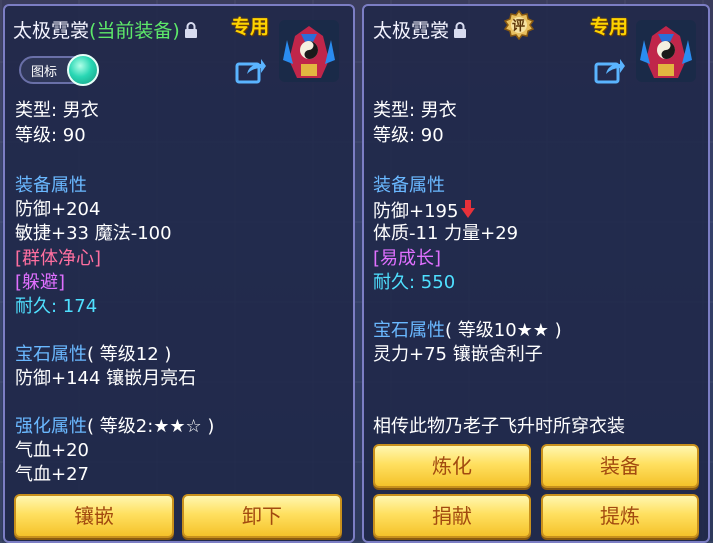 The image size is (713, 543). I want to click on current-equipped-tag: (当前装备), so click(134, 31).